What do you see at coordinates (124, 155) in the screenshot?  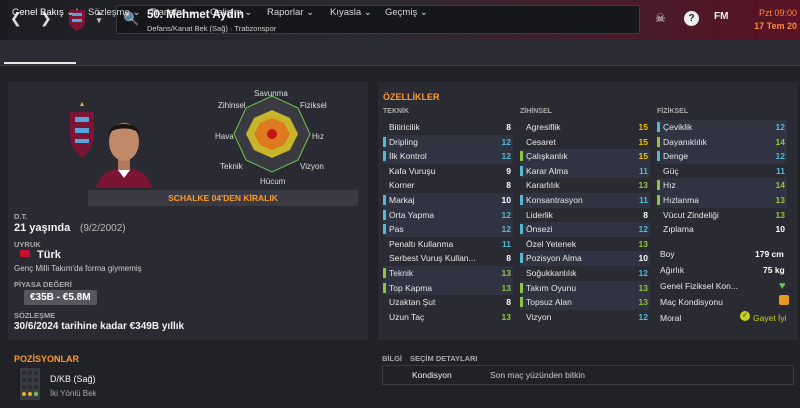 I see `player-portrait` at bounding box center [124, 155].